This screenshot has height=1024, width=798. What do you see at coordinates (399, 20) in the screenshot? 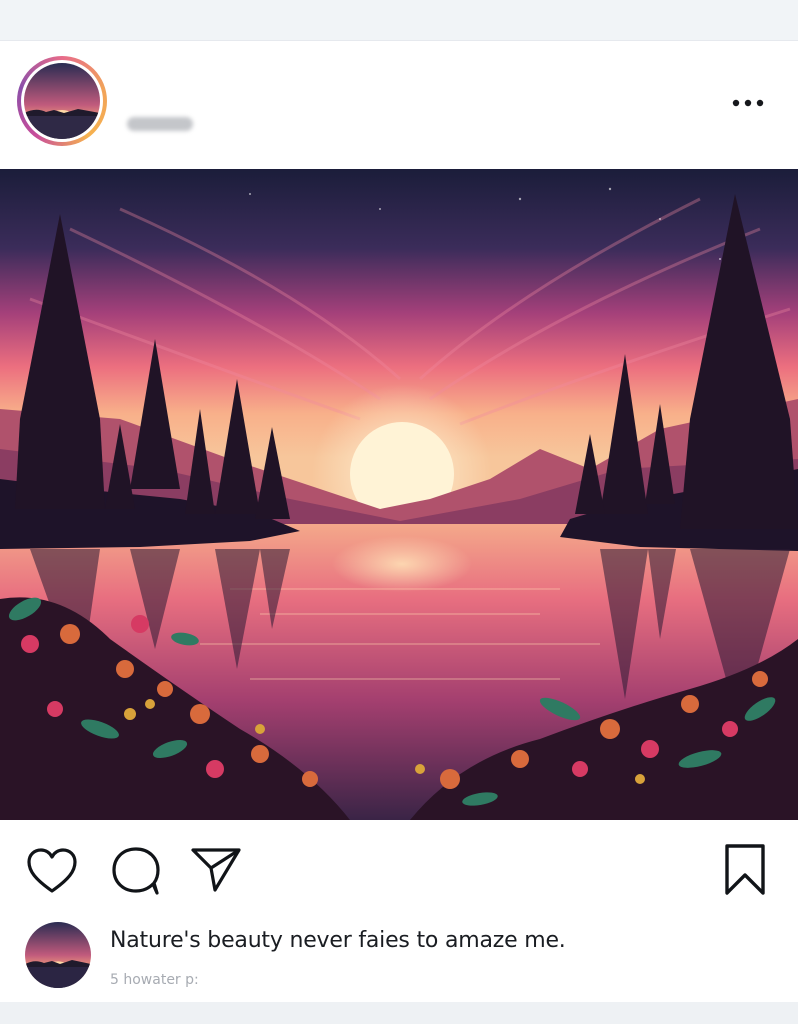
I see `status-strip` at bounding box center [399, 20].